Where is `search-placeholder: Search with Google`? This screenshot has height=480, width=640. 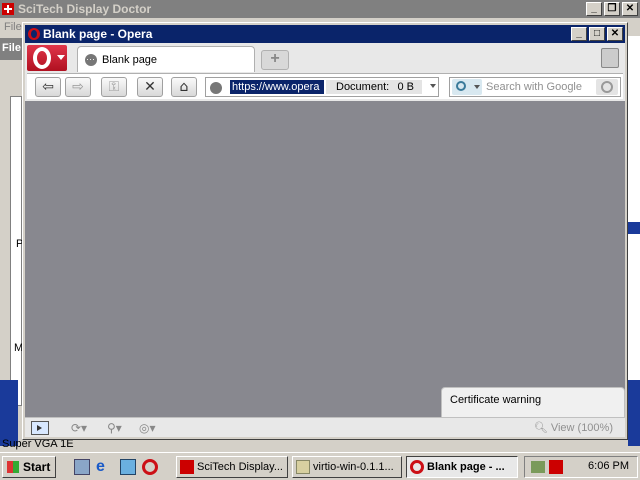 search-placeholder: Search with Google is located at coordinates (534, 87).